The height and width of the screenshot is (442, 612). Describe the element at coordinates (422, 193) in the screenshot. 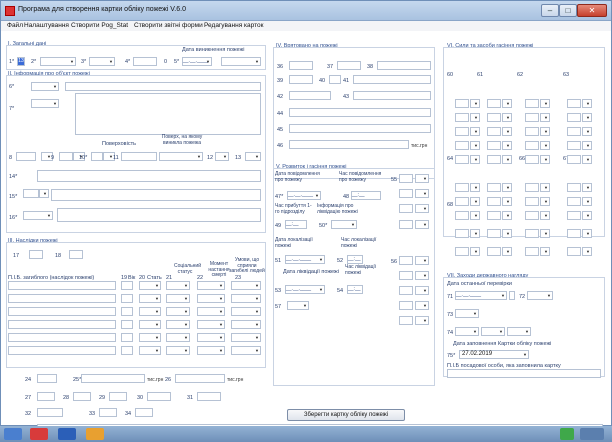

I see `field-55b-dropdown` at that location.